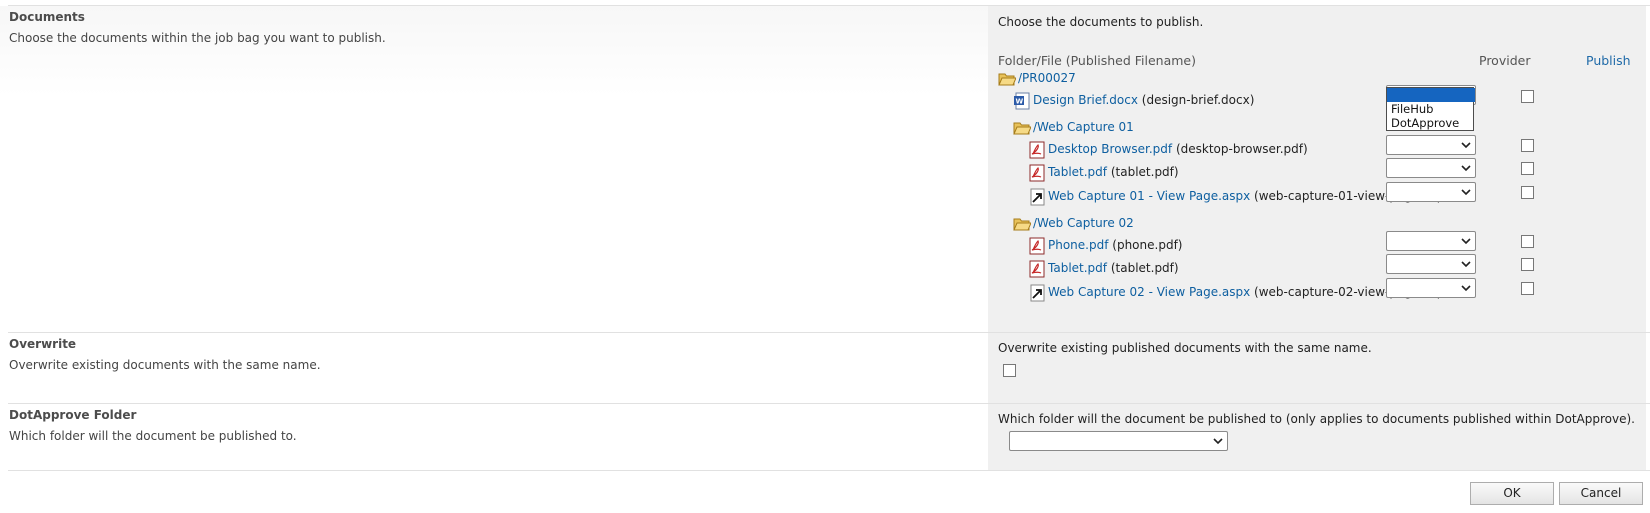  I want to click on published-filename: (design-brief.docx), so click(1198, 100).